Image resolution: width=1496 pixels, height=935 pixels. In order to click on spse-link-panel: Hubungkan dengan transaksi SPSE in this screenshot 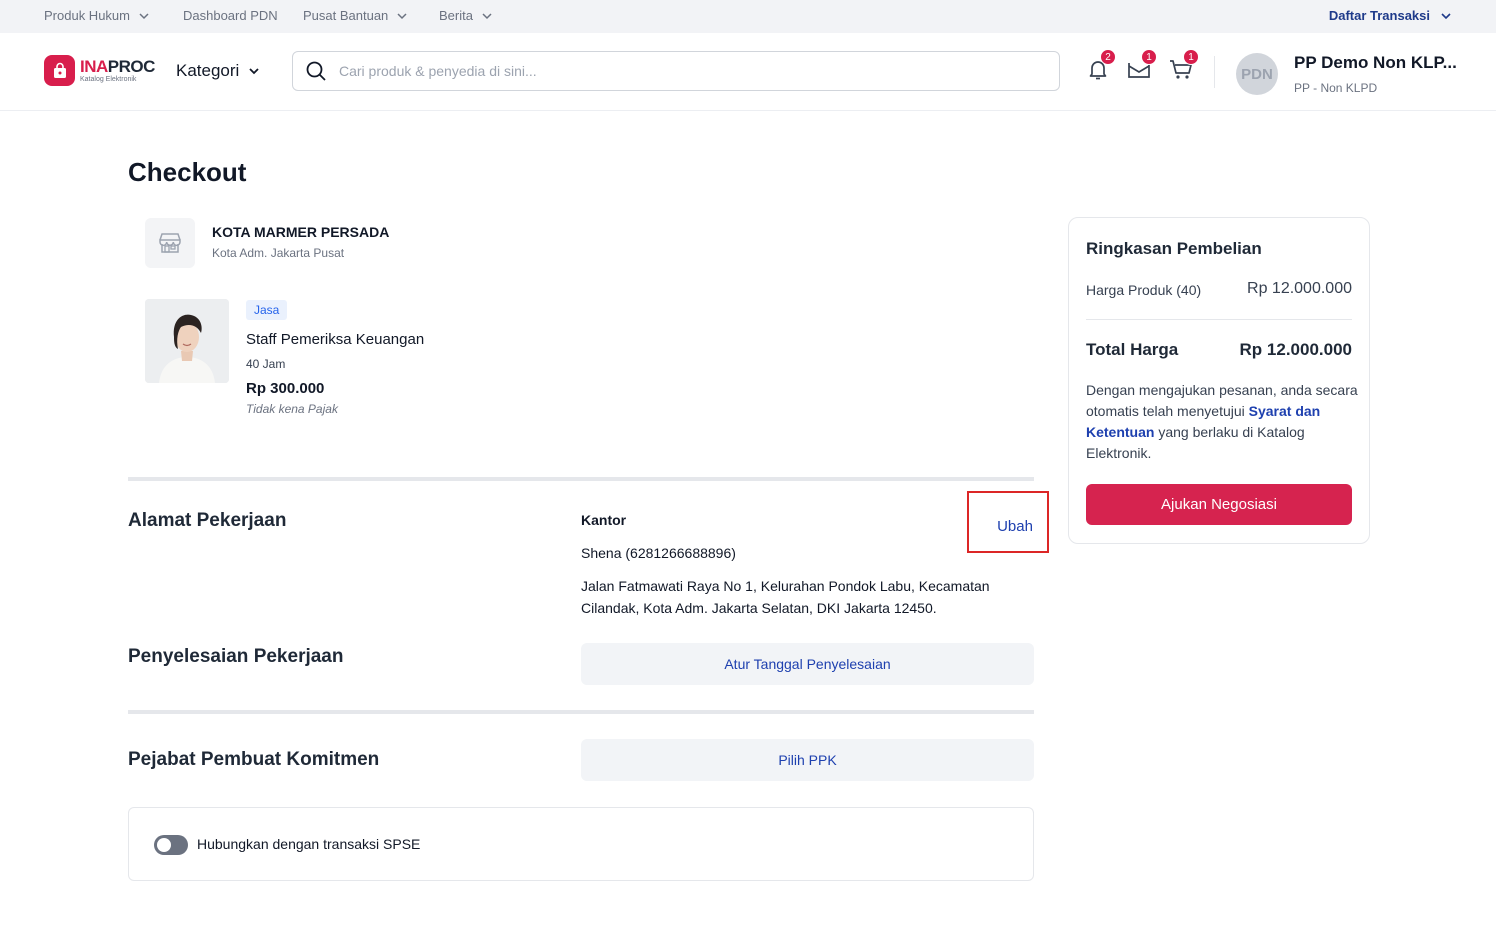, I will do `click(581, 844)`.